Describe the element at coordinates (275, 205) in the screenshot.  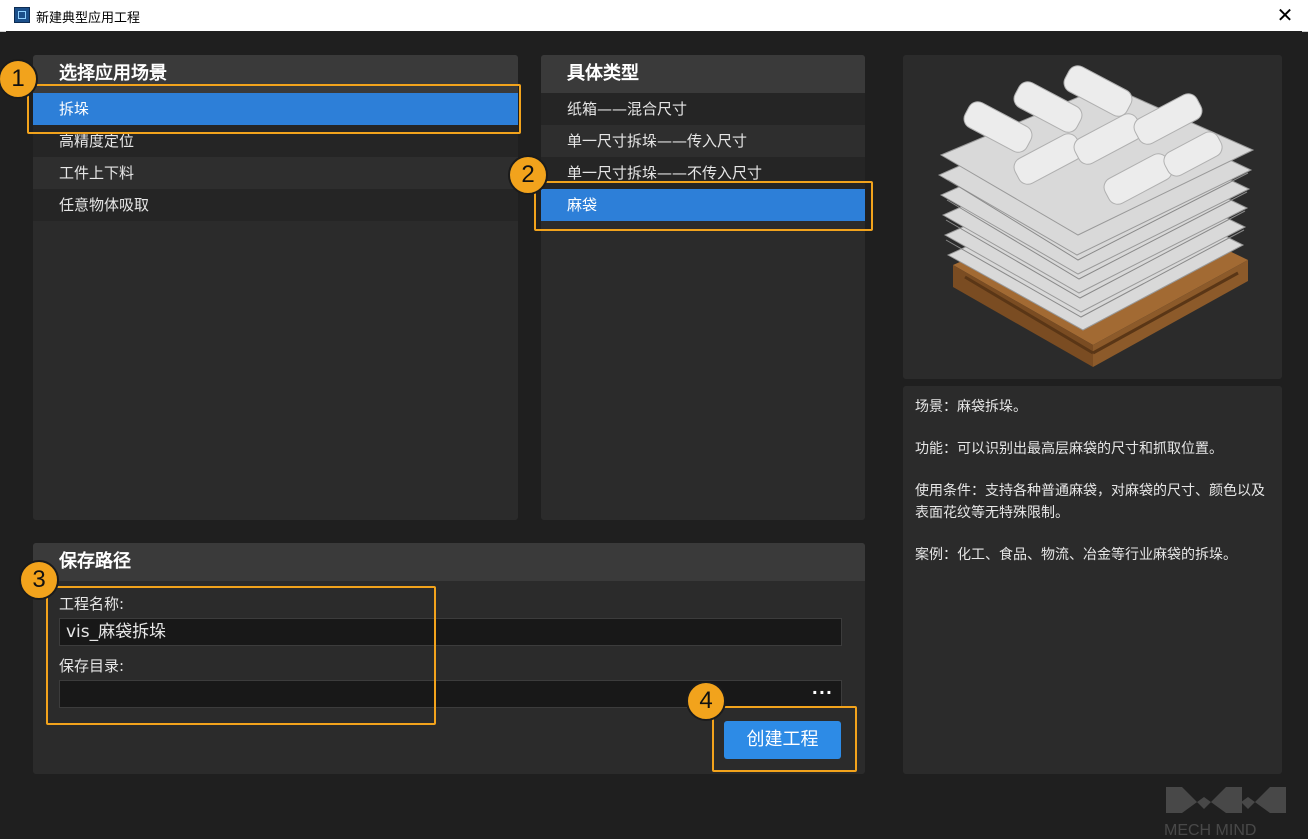
I see `scenario-item-any-object-picking: 任意物体吸取` at that location.